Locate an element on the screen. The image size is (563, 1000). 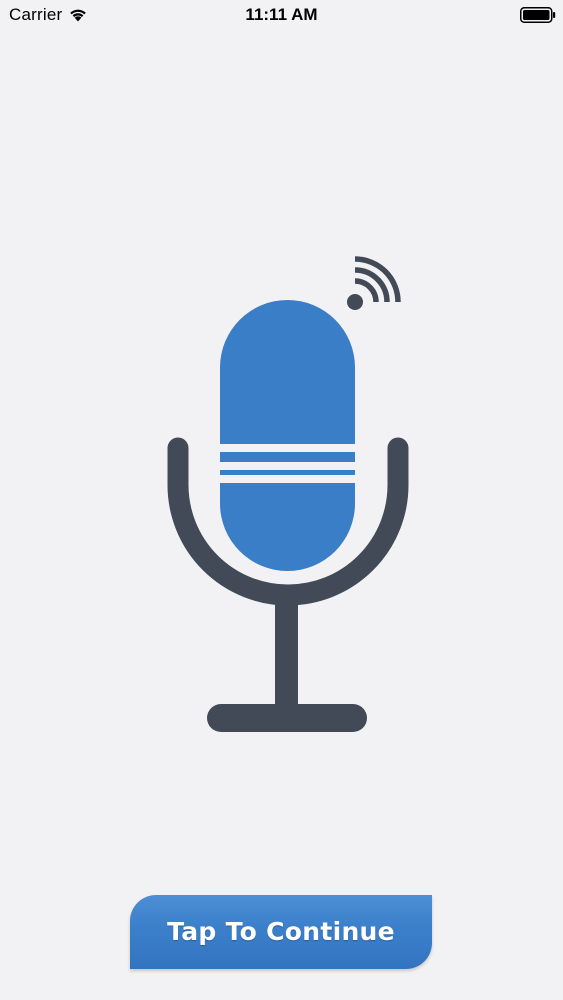
broadcast-signal-icon is located at coordinates (374, 283).